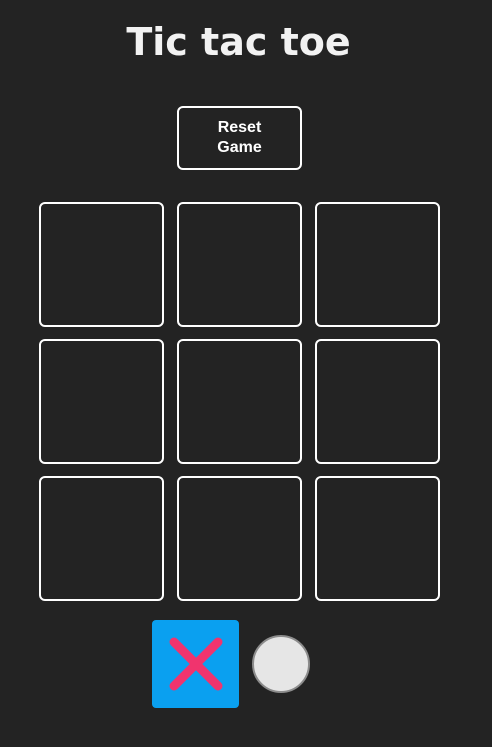  I want to click on x-mark-icon, so click(195, 664).